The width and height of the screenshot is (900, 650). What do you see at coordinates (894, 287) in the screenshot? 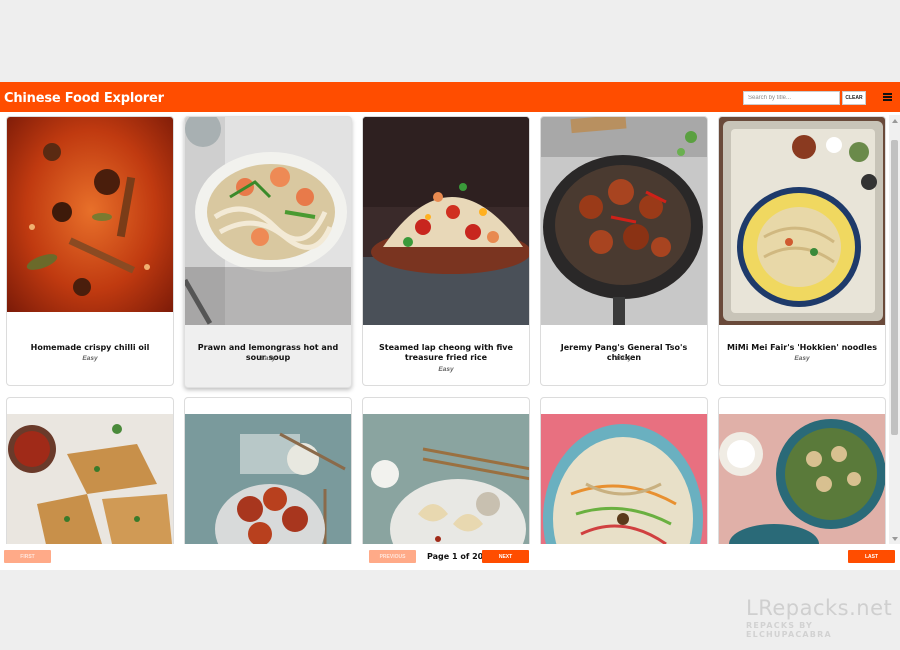
I see `scroll-thumb` at bounding box center [894, 287].